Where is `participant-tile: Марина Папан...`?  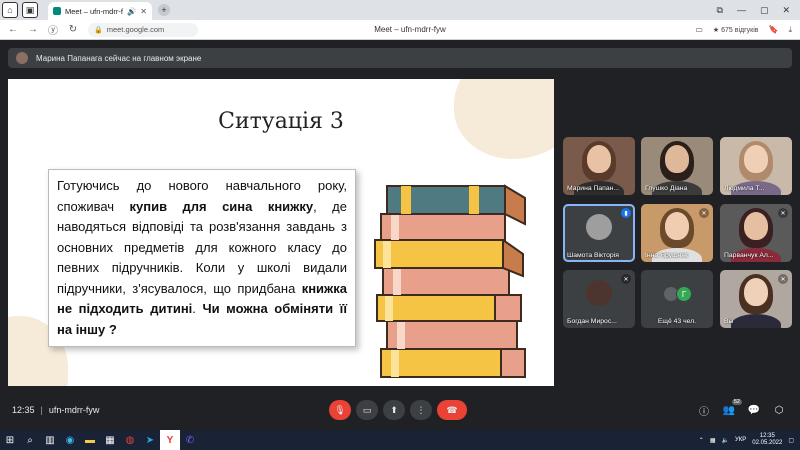 participant-tile: Марина Папан... is located at coordinates (599, 166).